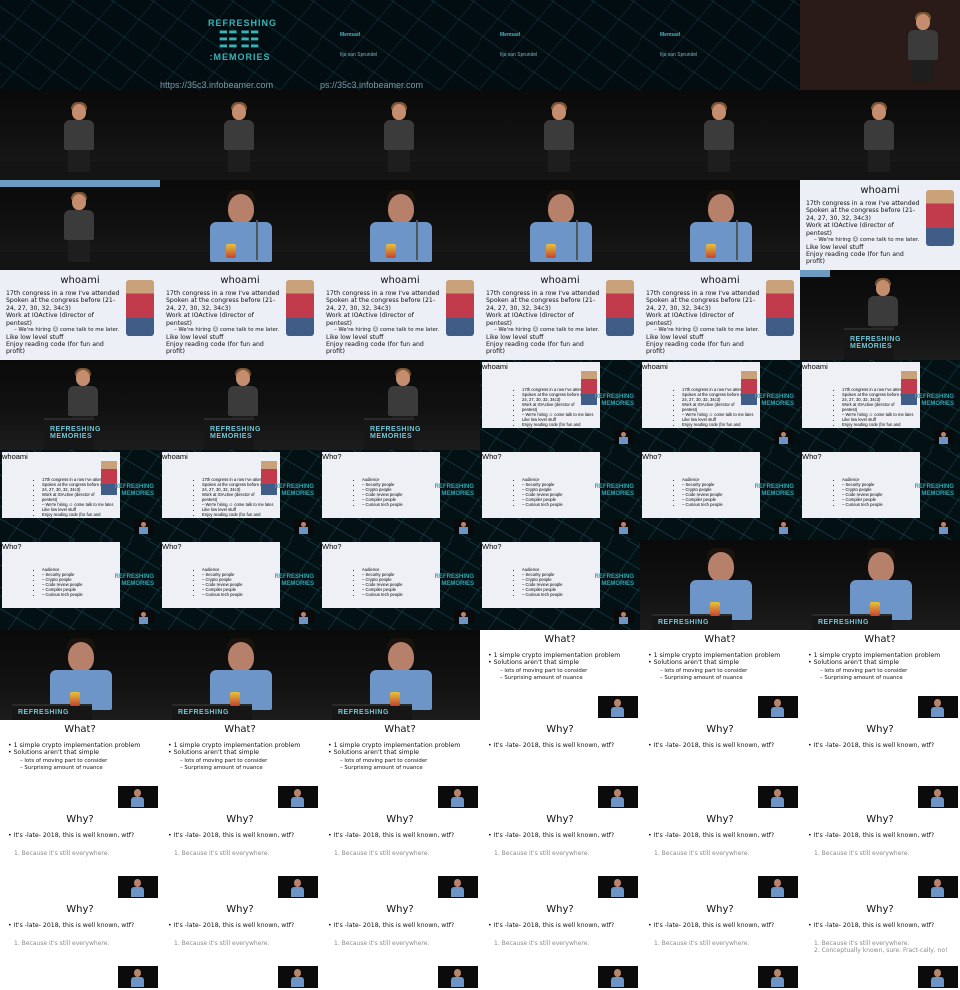 This screenshot has height=990, width=960. I want to click on conference-logo: REFRESHING MEMORIES, so click(774, 400).